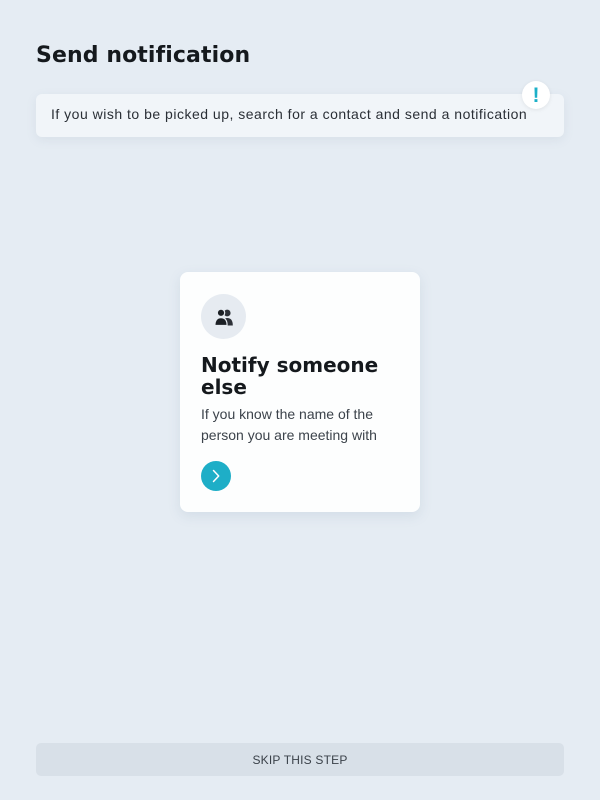 Image resolution: width=600 pixels, height=800 pixels. I want to click on card-title: Notify someone else, so click(290, 376).